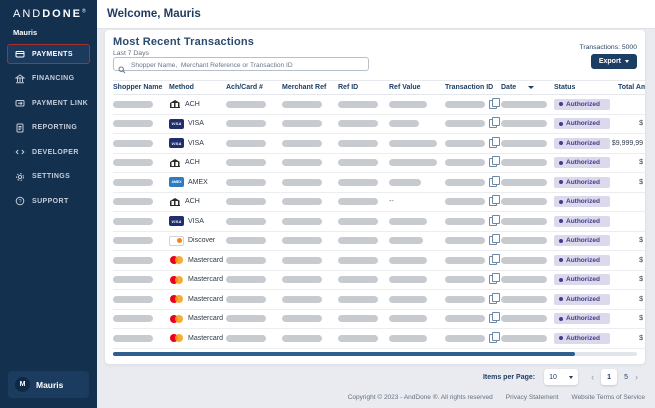  I want to click on sort-desc-icon, so click(531, 87).